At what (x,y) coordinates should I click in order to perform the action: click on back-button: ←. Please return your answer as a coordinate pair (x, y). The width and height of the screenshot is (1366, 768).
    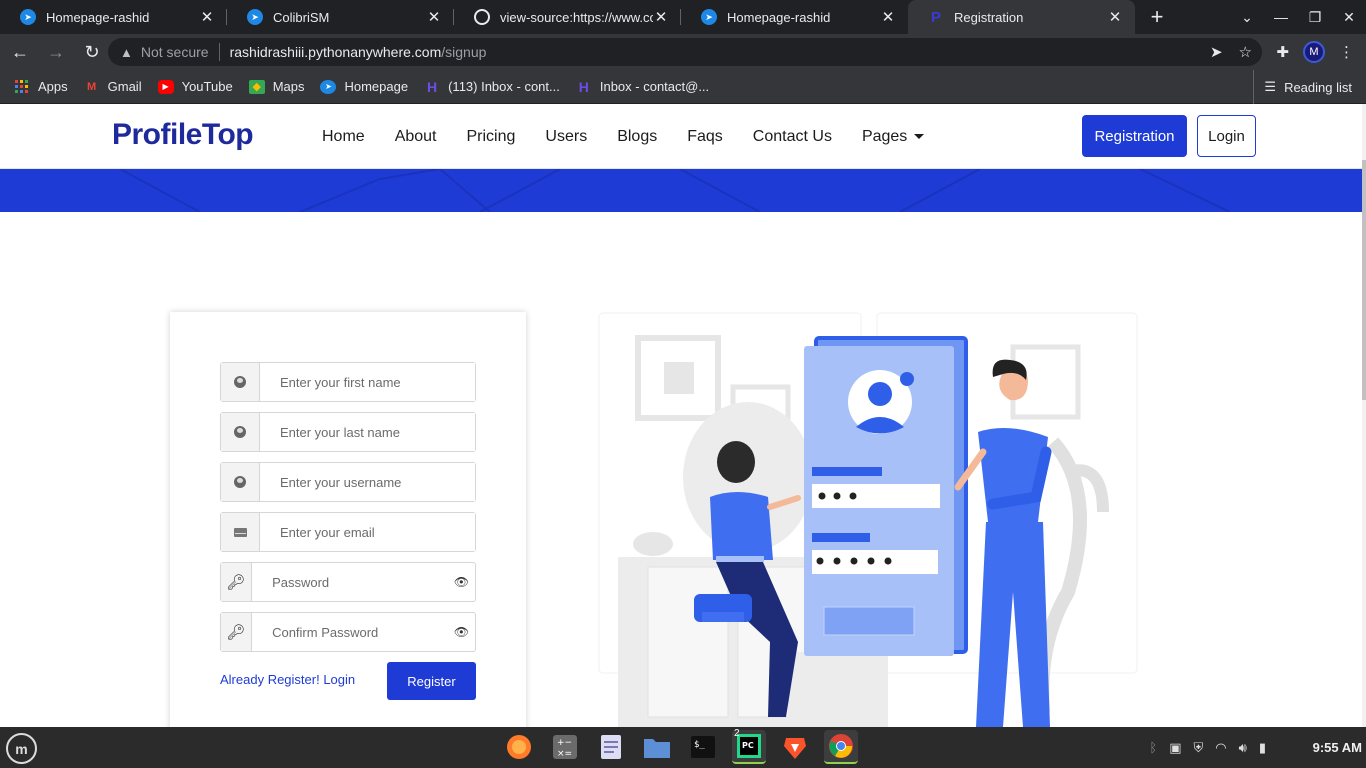
    Looking at the image, I should click on (20, 52).